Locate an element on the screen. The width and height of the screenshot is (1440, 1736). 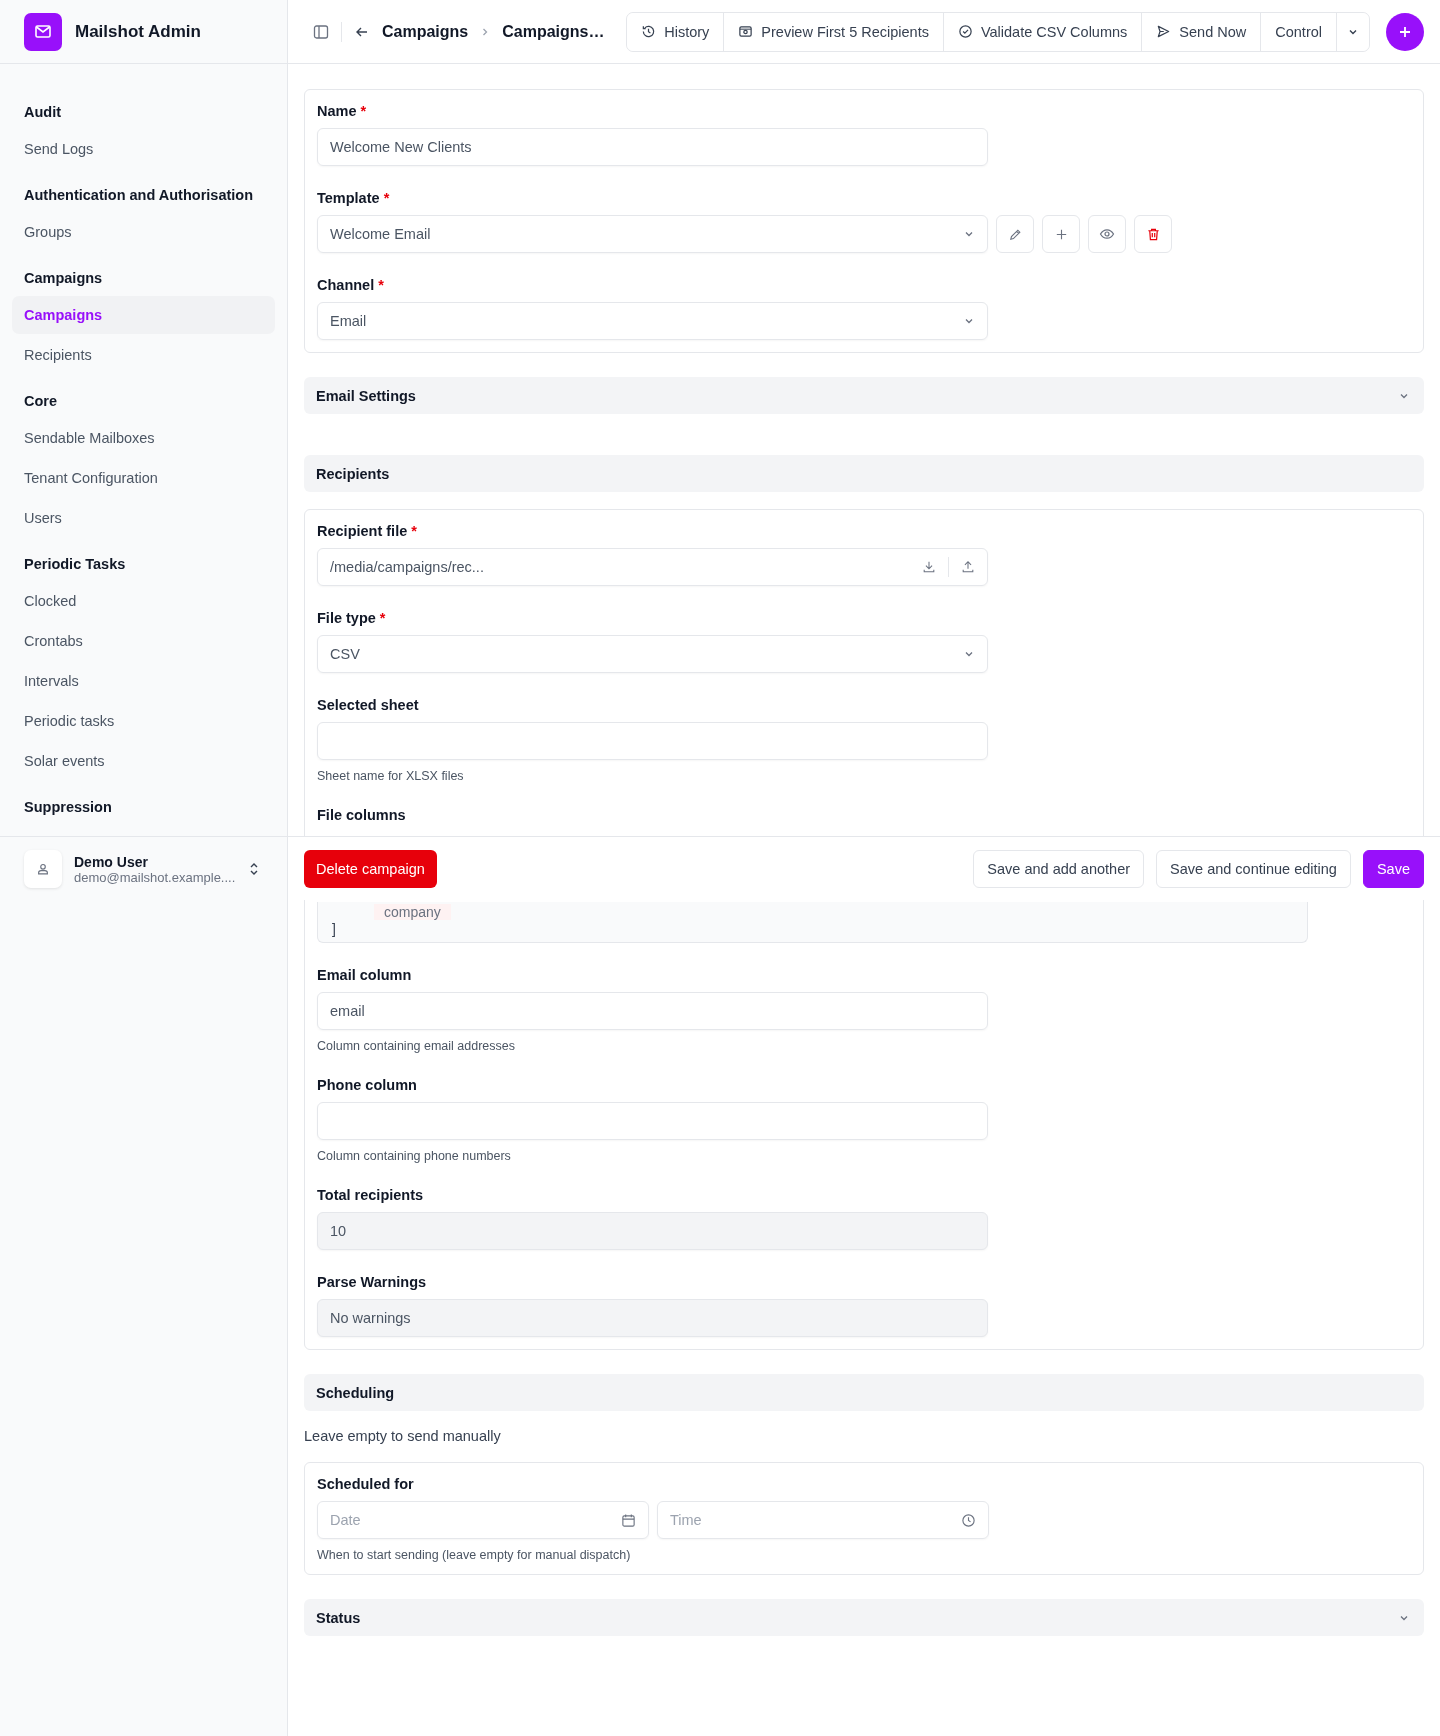
trash-icon is located at coordinates (1153, 234).